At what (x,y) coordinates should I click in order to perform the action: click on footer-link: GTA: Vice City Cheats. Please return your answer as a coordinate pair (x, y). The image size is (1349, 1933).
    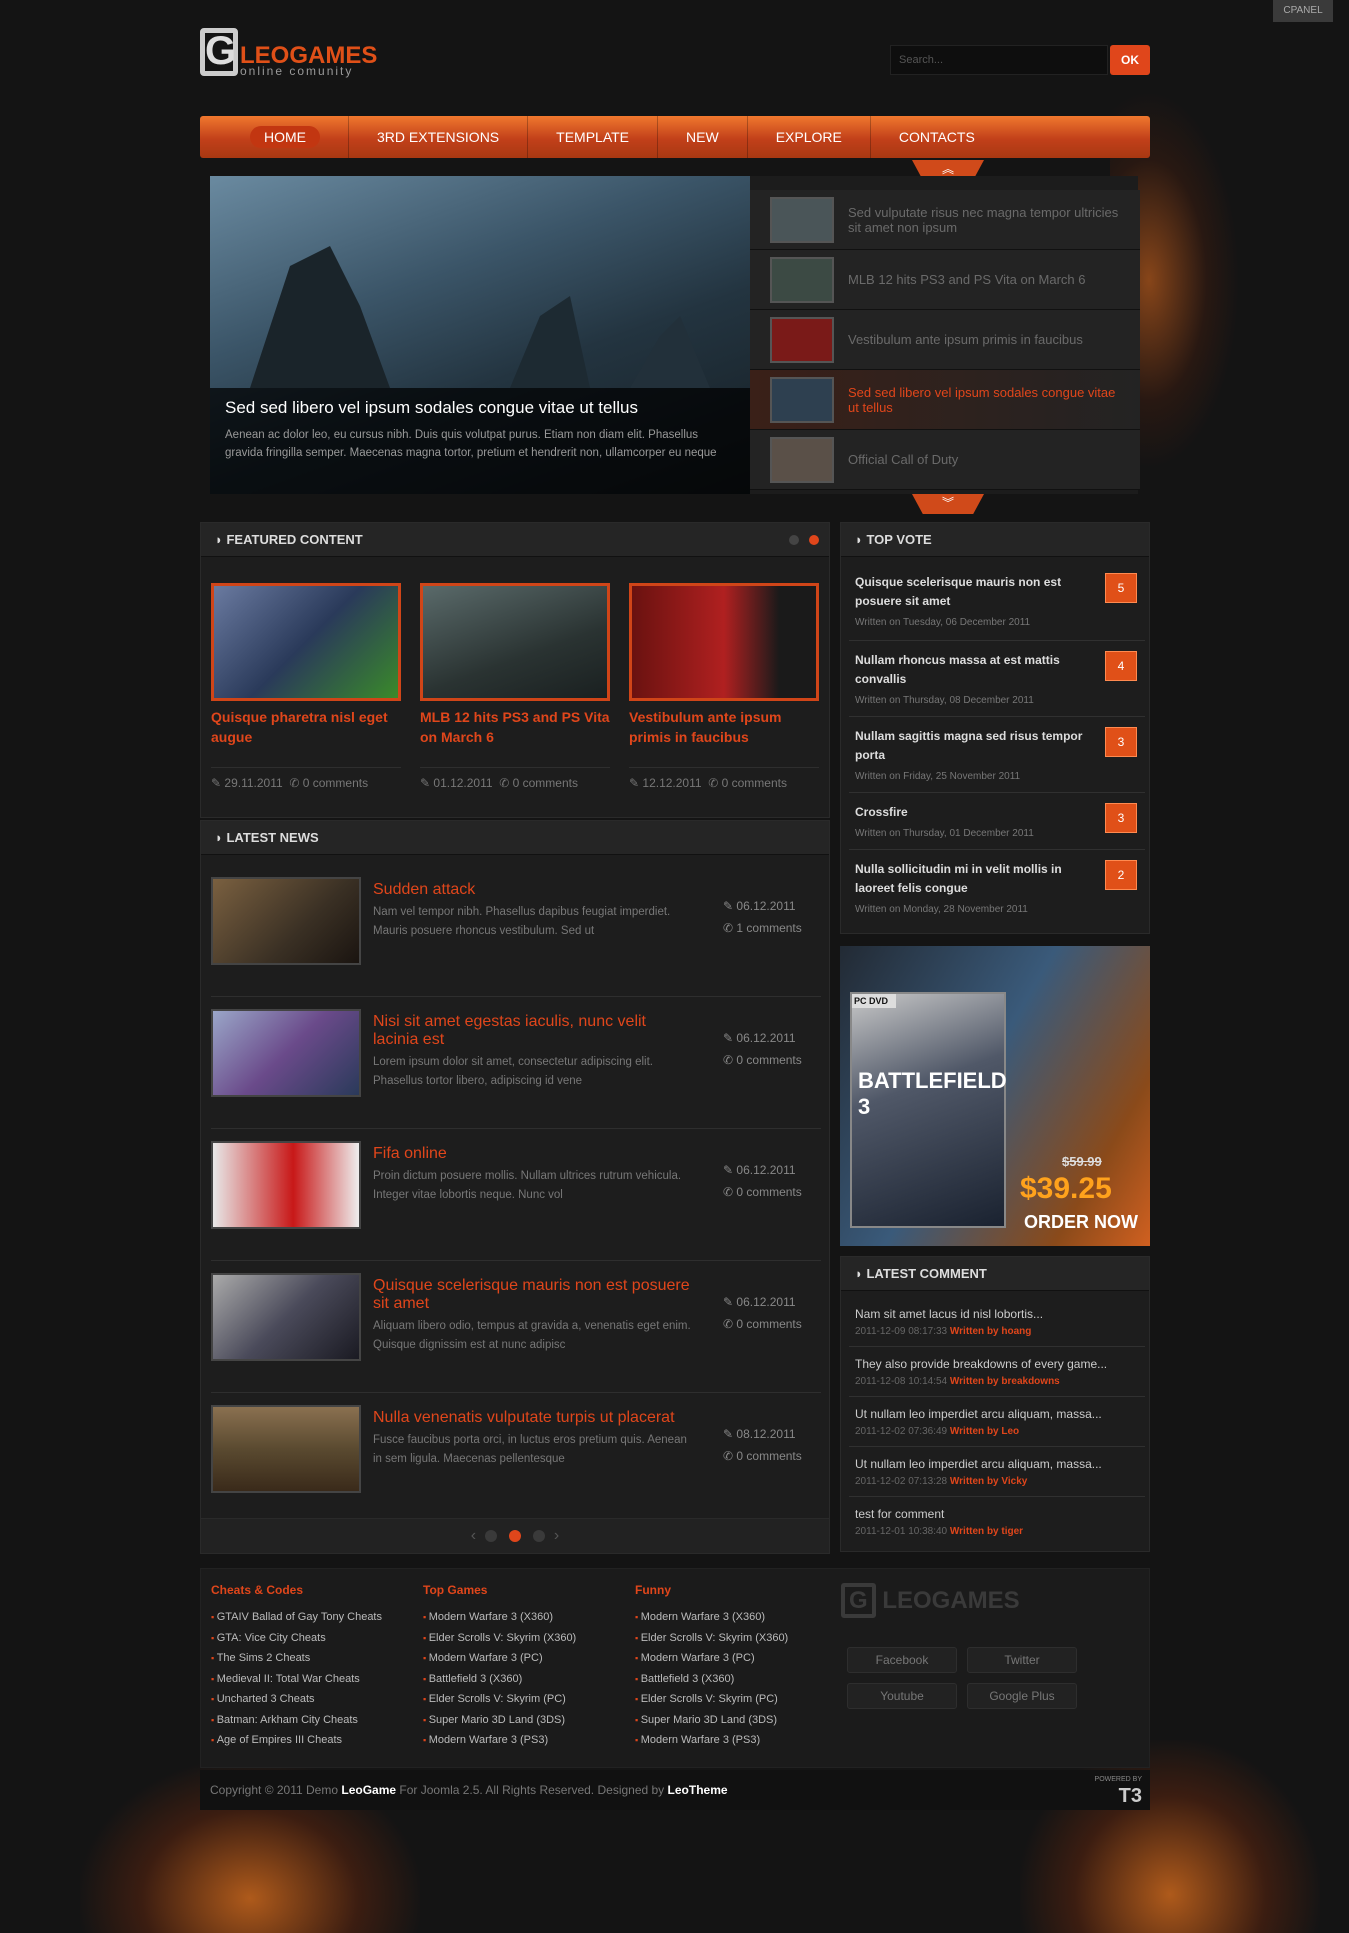
    Looking at the image, I should click on (296, 1638).